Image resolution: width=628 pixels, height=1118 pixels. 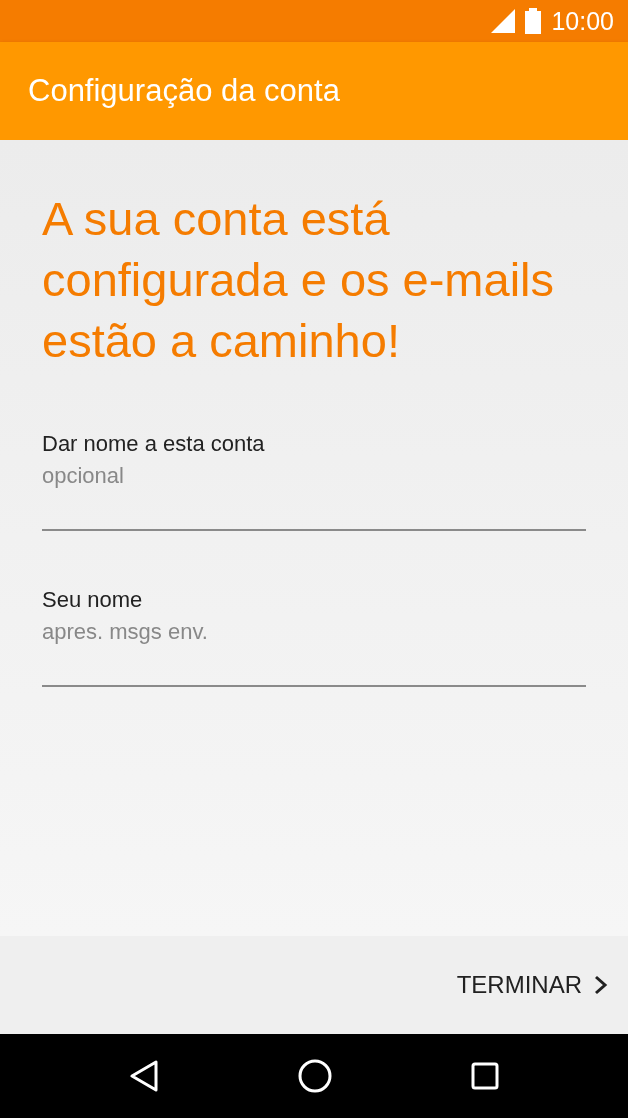 What do you see at coordinates (532, 985) in the screenshot?
I see `finish-button: TERMINAR` at bounding box center [532, 985].